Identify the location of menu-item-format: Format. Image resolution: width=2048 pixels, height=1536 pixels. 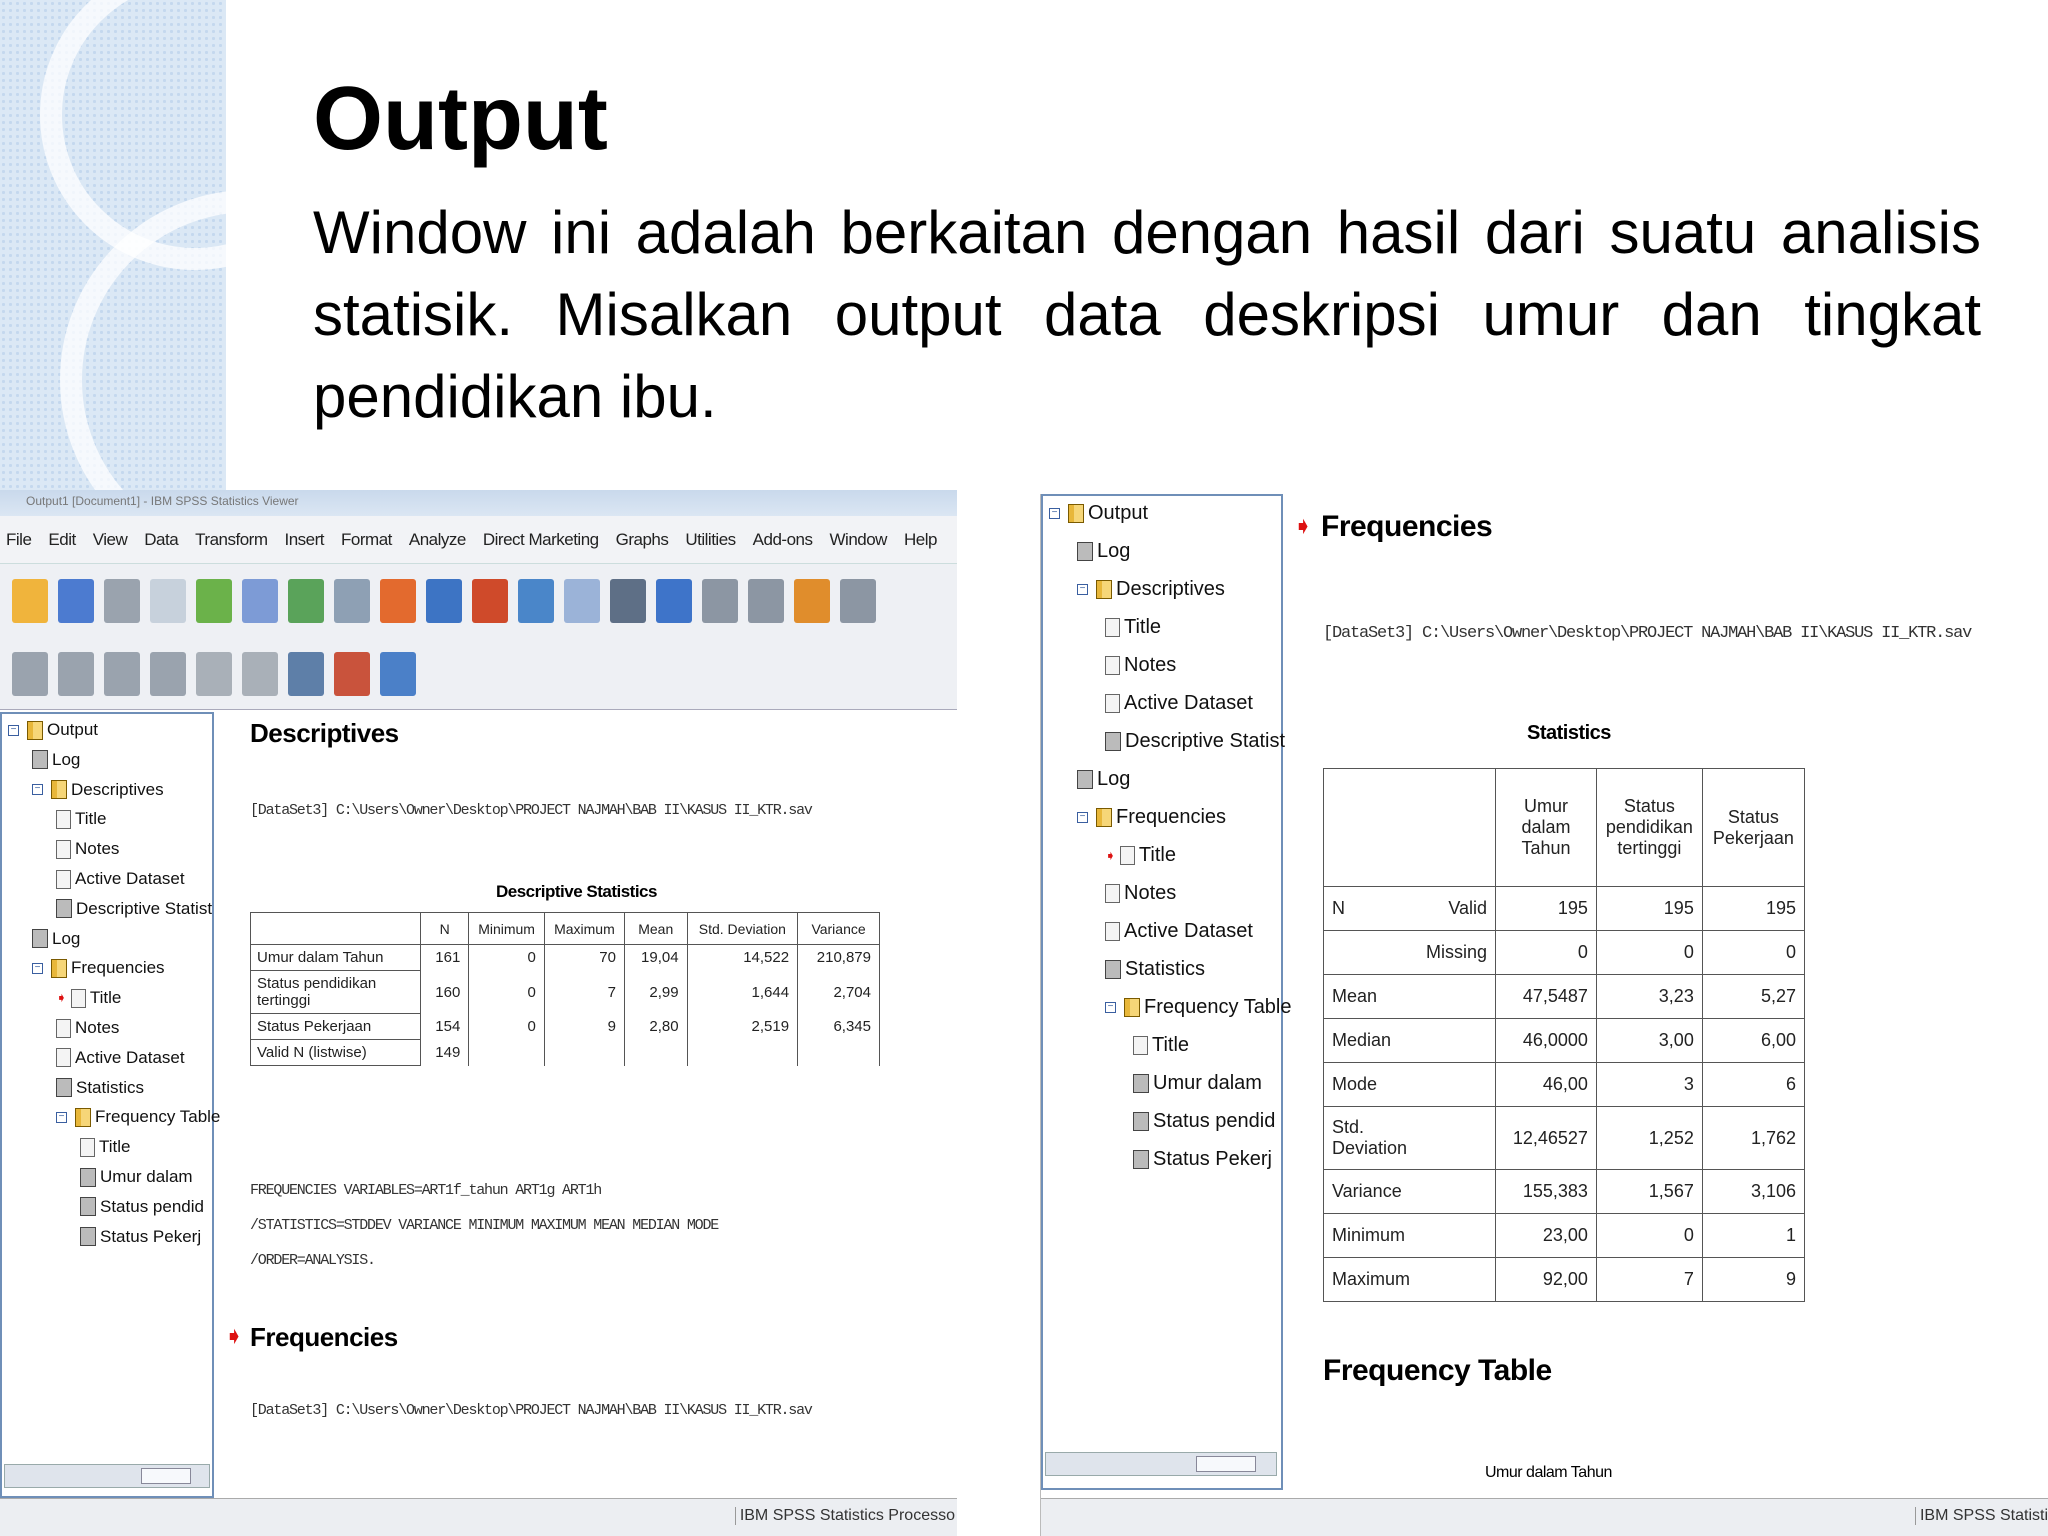
(366, 540).